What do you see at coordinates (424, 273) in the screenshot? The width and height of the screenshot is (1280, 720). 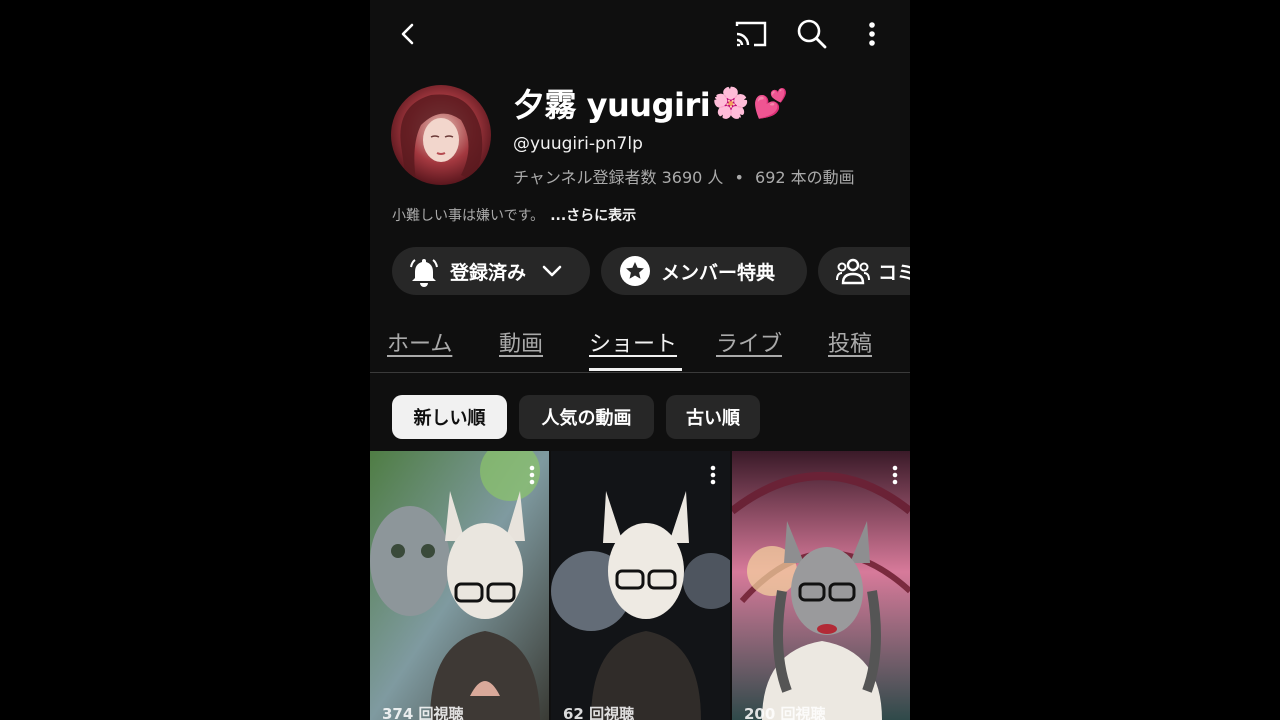 I see `bell-icon` at bounding box center [424, 273].